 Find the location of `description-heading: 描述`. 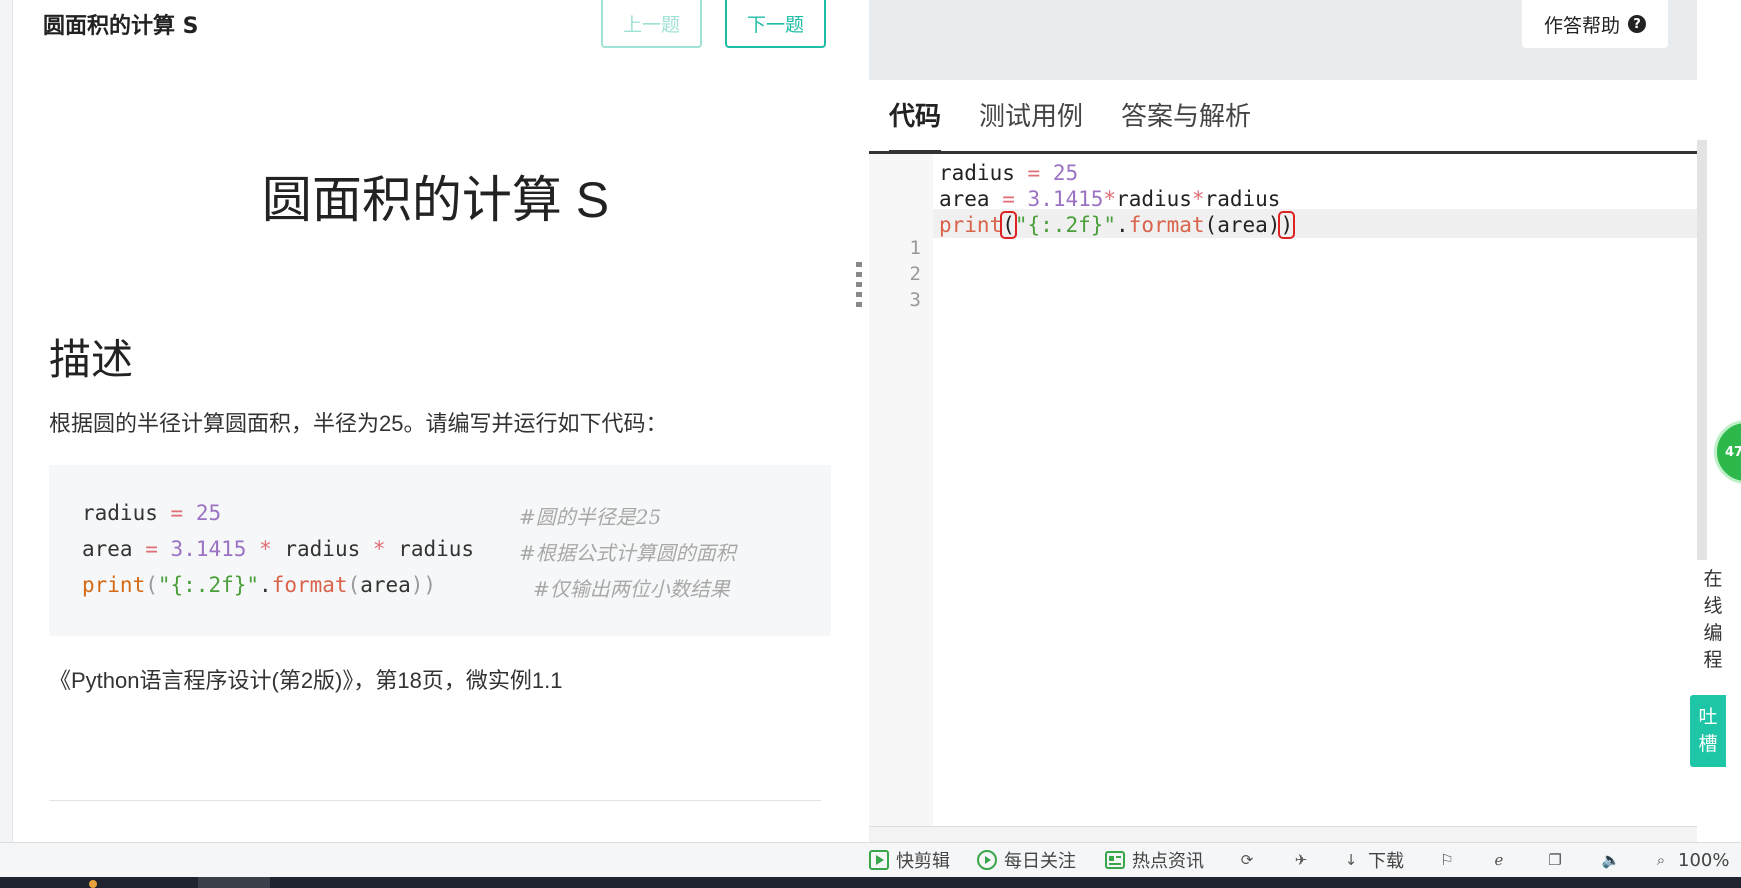

description-heading: 描述 is located at coordinates (91, 359).